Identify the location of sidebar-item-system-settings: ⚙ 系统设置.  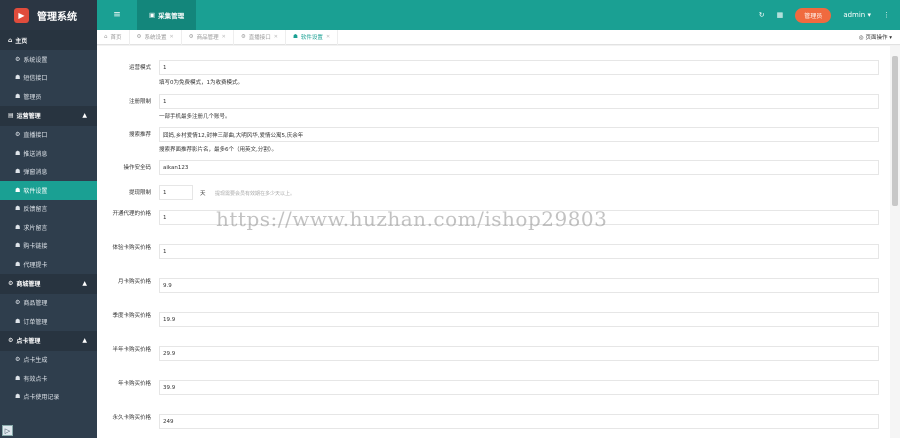
(48, 59).